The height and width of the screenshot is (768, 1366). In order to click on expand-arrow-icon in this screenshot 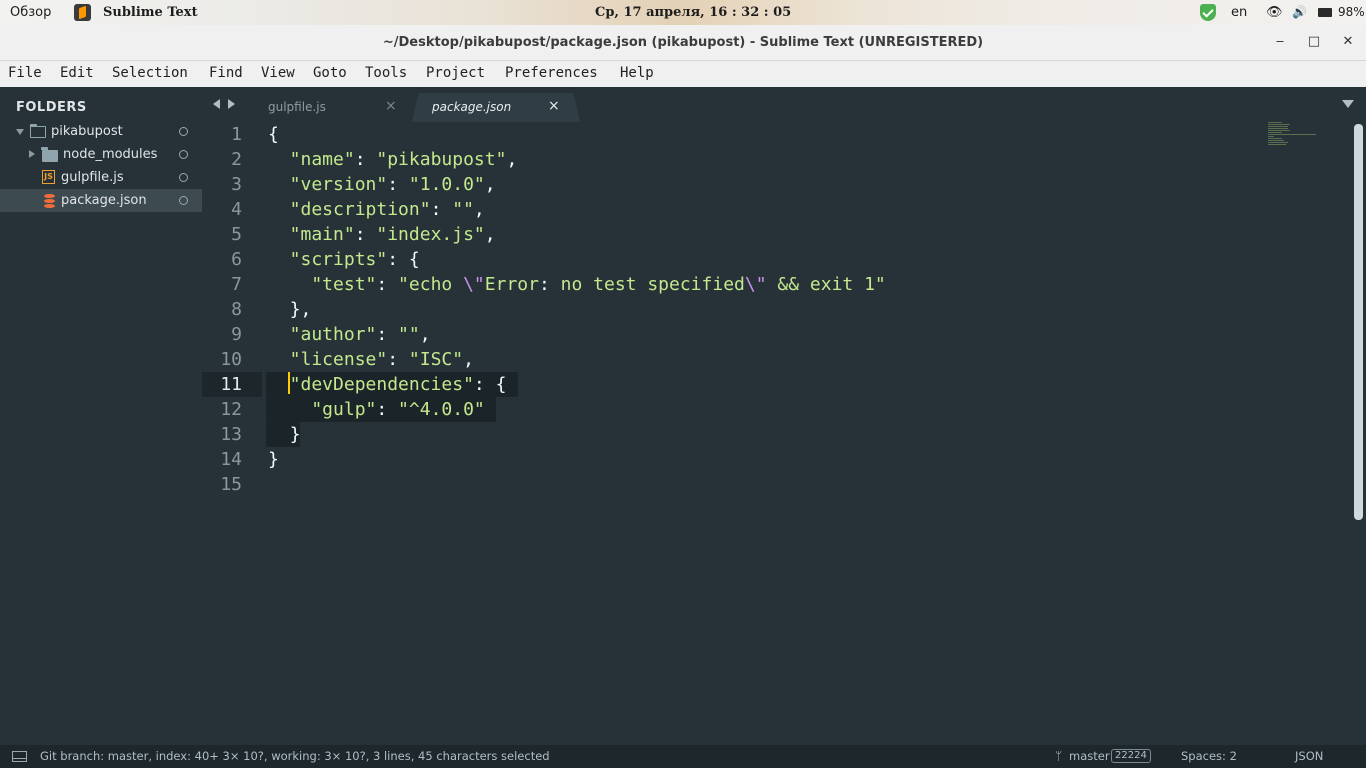, I will do `click(20, 132)`.